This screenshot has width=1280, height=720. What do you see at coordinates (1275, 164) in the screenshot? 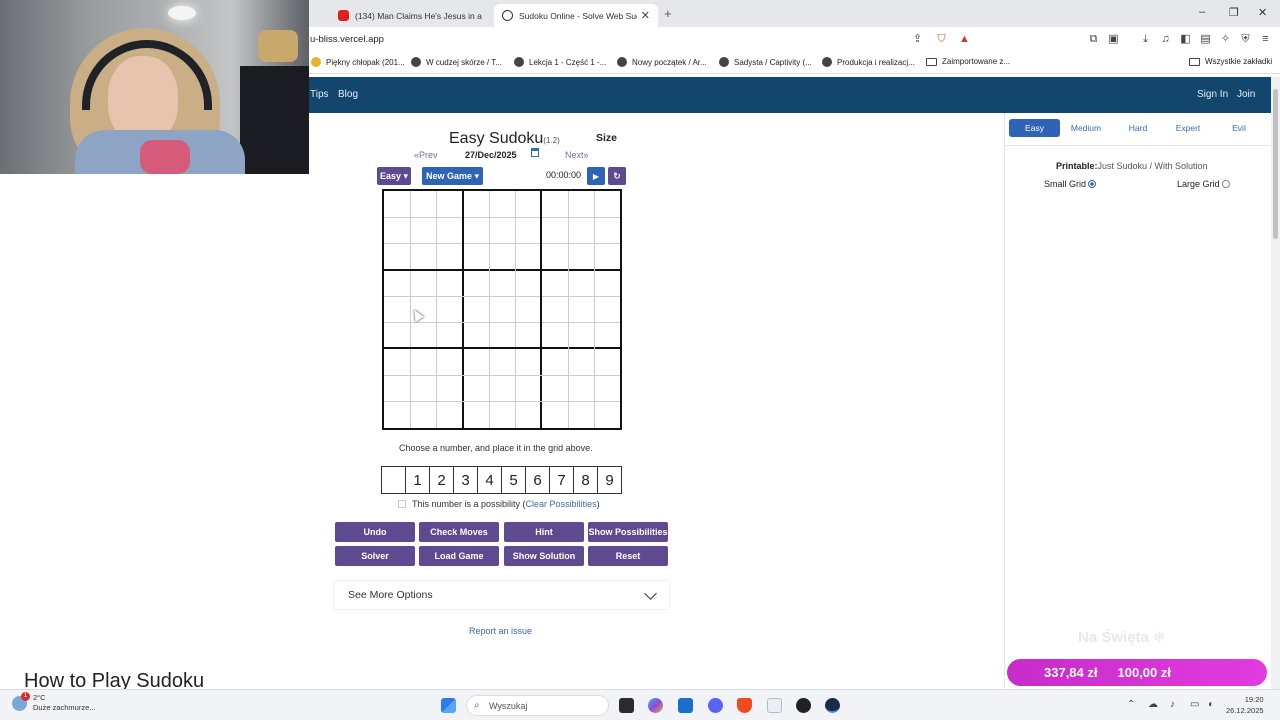
I see `scrollbar-thumb` at bounding box center [1275, 164].